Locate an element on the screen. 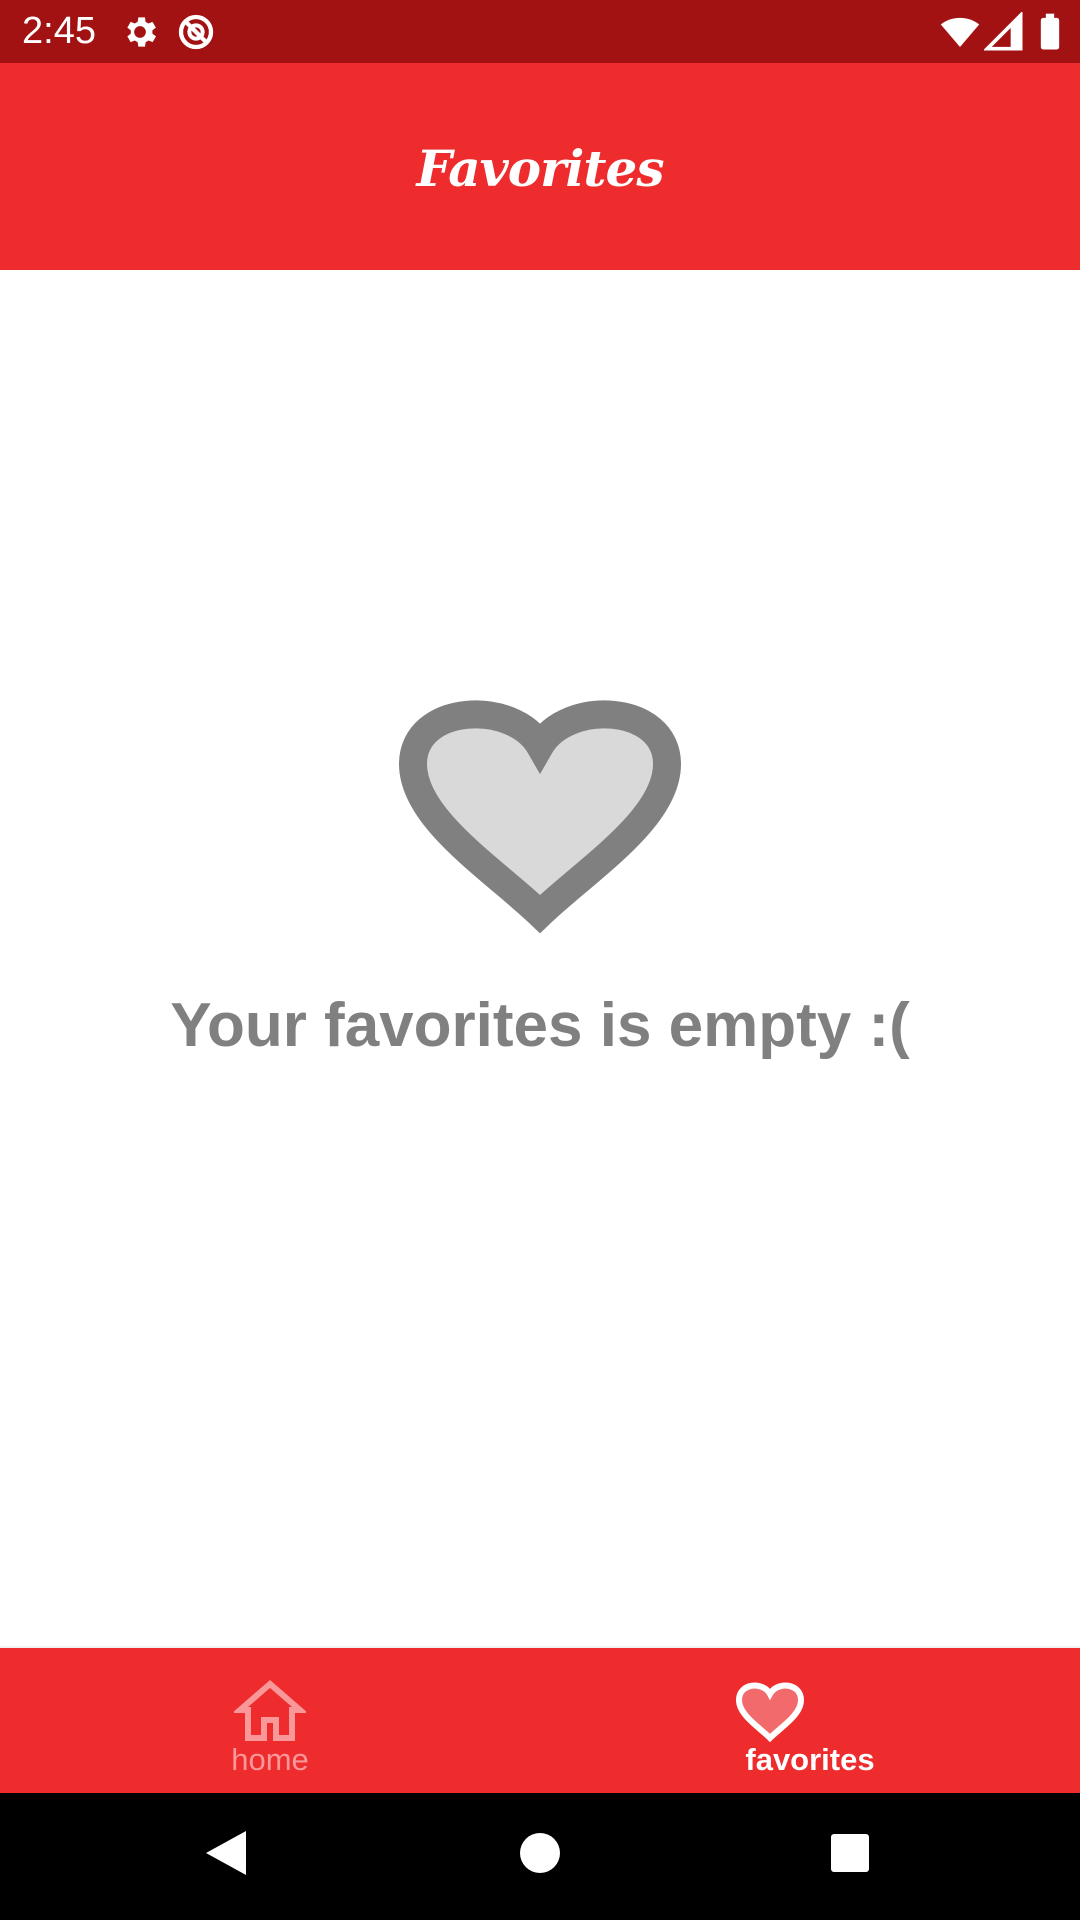  battery-icon is located at coordinates (1050, 31).